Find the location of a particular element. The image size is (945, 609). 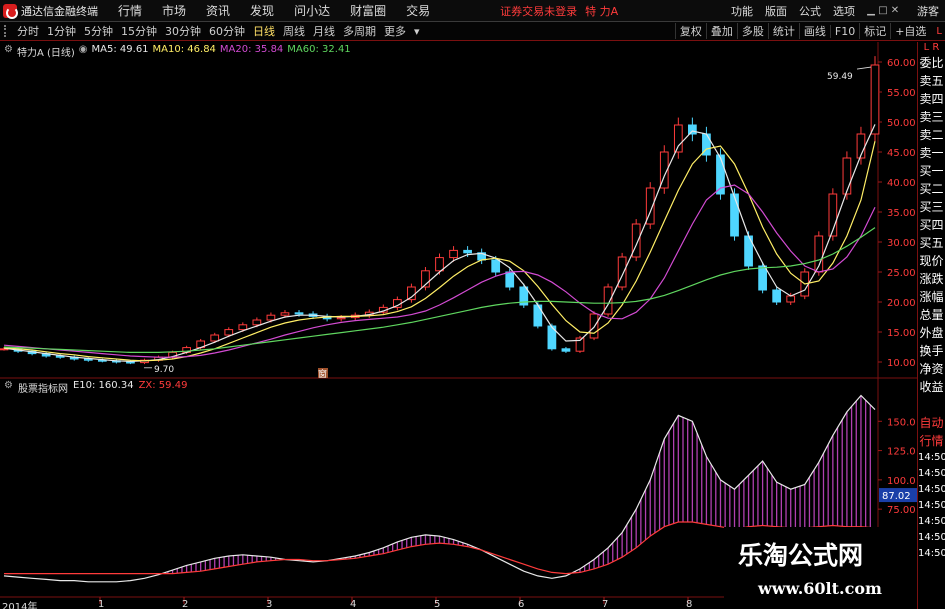

legend-ma20: MA20: 35.84 is located at coordinates (251, 49).